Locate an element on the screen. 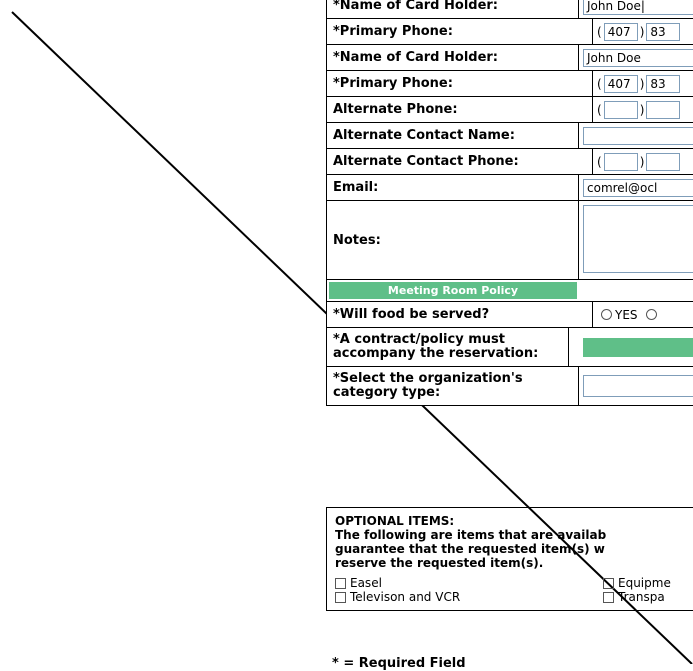 Image resolution: width=693 pixels, height=671 pixels. alternate-phone-row: Alternate Phone: ( ) is located at coordinates (510, 110).